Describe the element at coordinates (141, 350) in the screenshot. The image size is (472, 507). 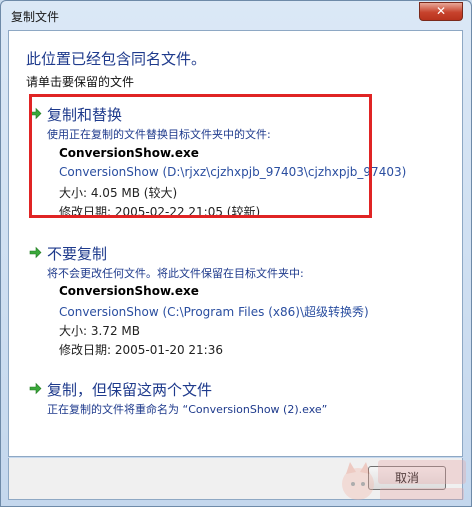
I see `file-date: 修改日期: 2005-01-20 21:36` at that location.